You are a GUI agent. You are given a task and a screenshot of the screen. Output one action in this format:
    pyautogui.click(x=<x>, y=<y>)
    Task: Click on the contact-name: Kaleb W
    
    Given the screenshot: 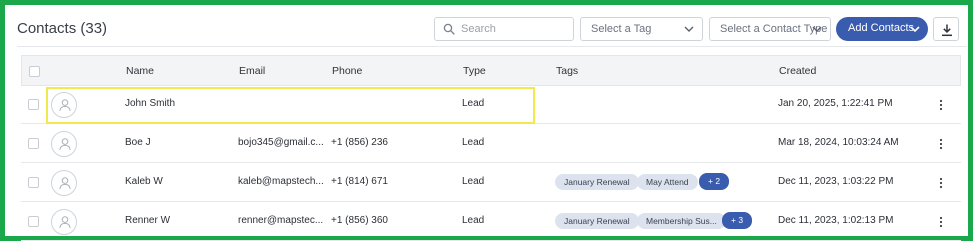 What is the action you would take?
    pyautogui.click(x=144, y=181)
    